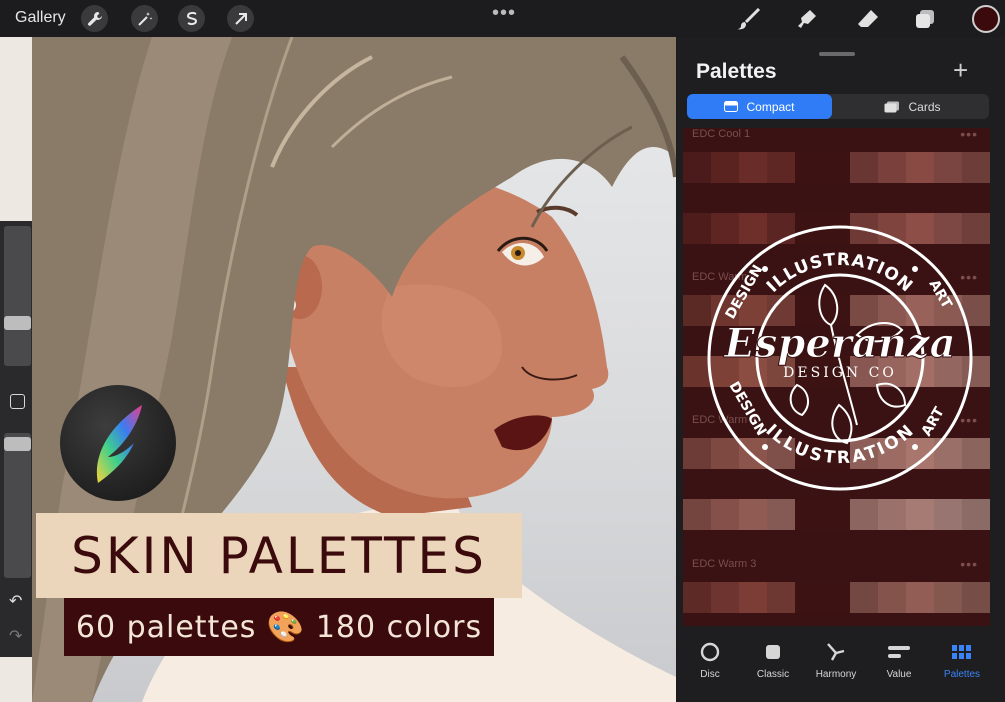 Image resolution: width=1005 pixels, height=702 pixels. Describe the element at coordinates (925, 19) in the screenshot. I see `layers-icon` at that location.